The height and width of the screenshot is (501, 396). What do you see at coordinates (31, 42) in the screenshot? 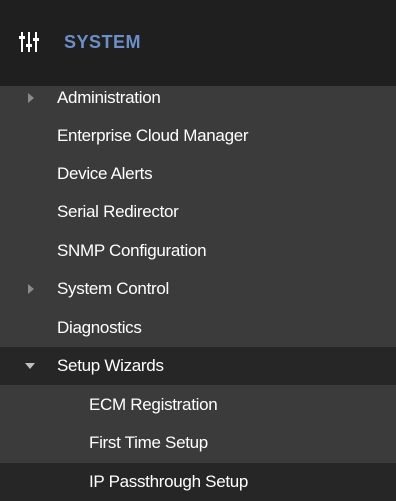
I see `sliders-icon` at bounding box center [31, 42].